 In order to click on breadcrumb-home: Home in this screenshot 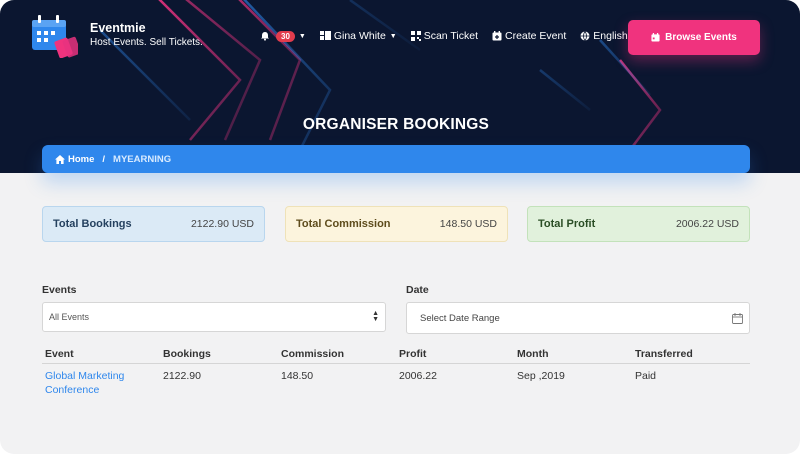, I will do `click(74, 159)`.